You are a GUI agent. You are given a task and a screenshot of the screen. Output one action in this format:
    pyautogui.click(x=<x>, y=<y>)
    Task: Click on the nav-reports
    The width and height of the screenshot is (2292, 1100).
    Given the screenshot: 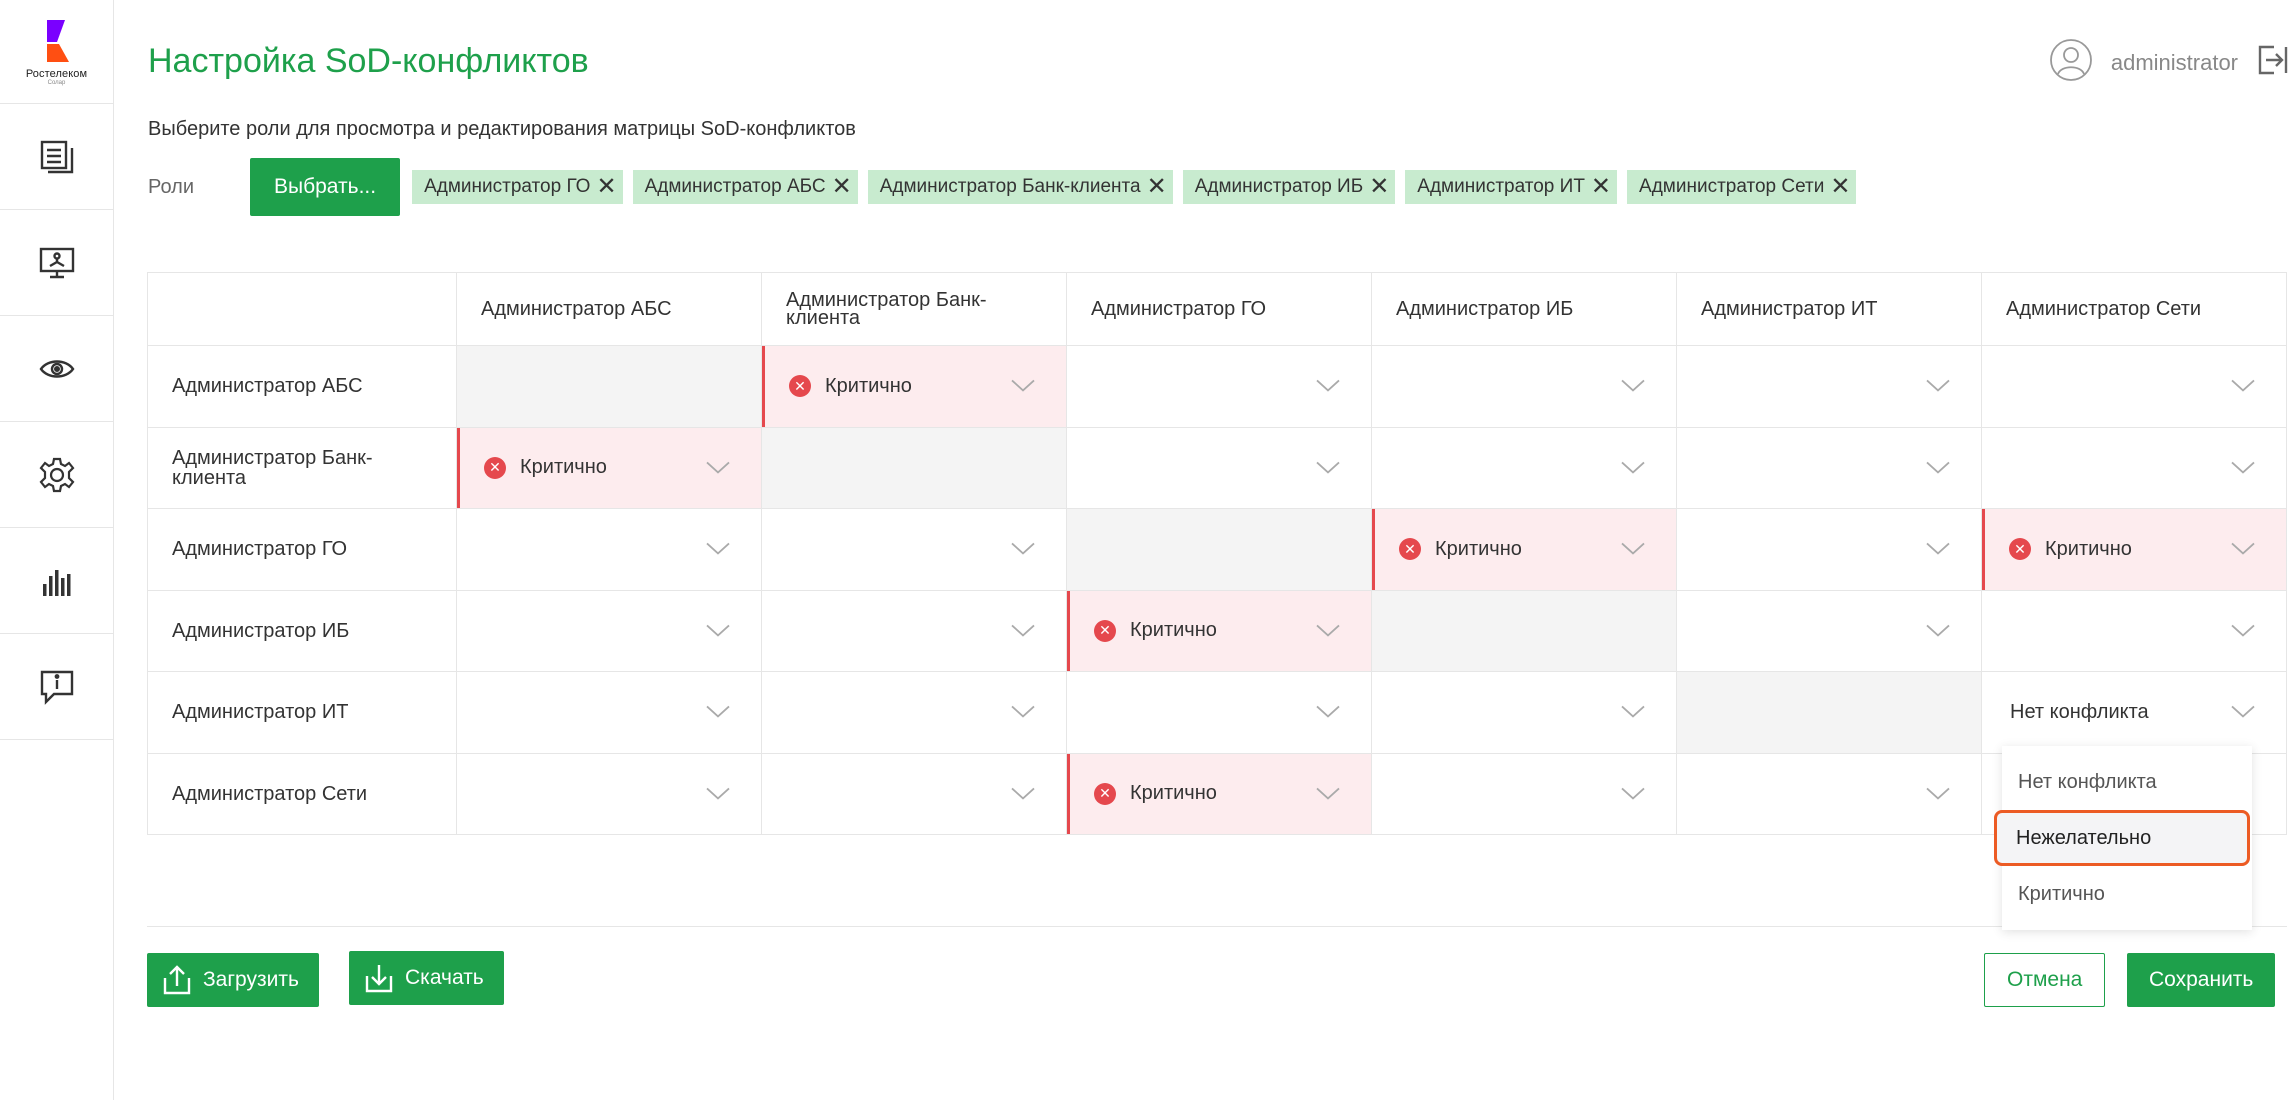 What is the action you would take?
    pyautogui.click(x=56, y=581)
    